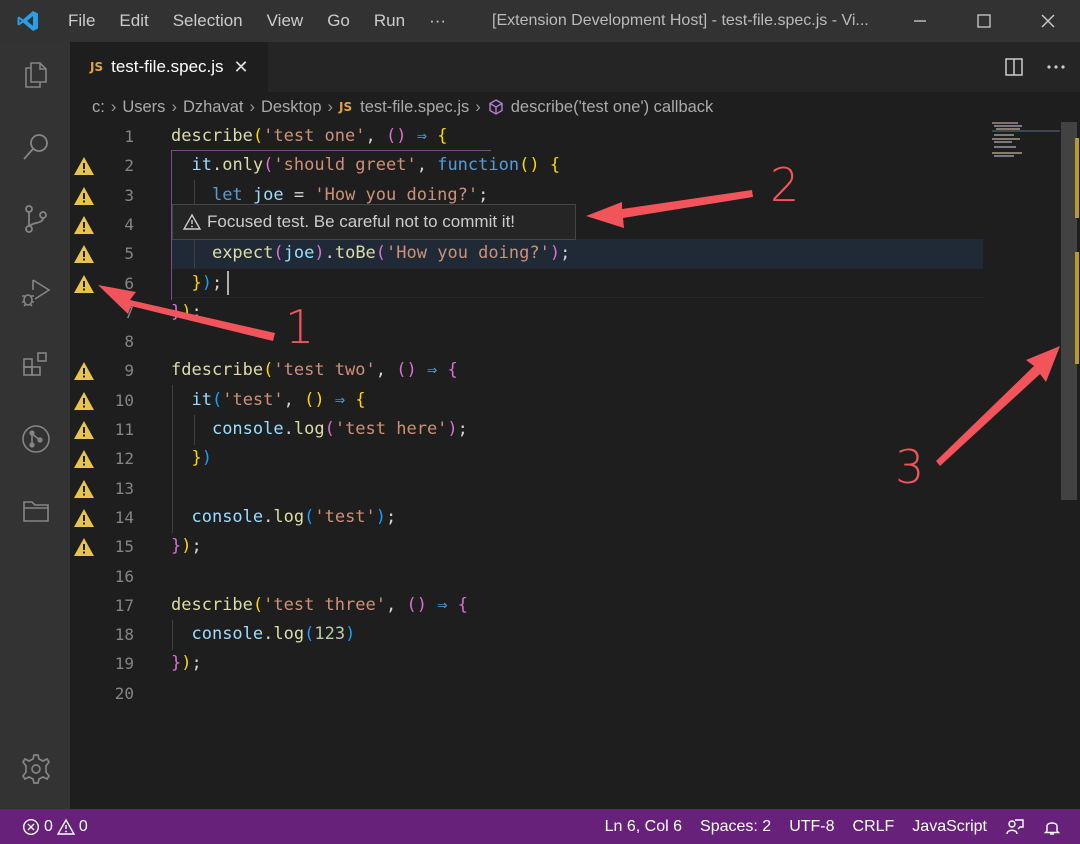  Describe the element at coordinates (376, 165) in the screenshot. I see `code-line: it.only('should greet', function() {` at that location.